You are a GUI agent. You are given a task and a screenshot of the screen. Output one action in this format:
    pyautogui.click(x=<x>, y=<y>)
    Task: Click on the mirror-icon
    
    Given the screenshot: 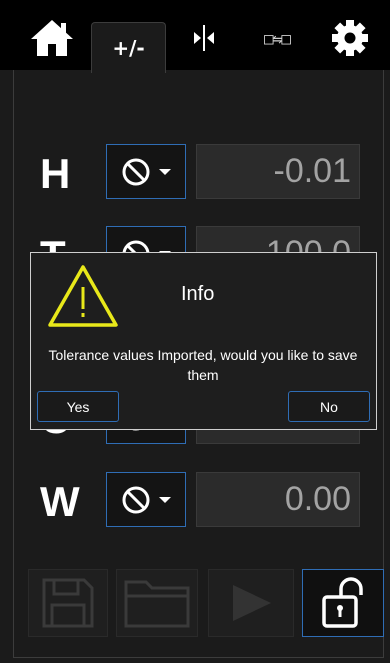 What is the action you would take?
    pyautogui.click(x=204, y=38)
    